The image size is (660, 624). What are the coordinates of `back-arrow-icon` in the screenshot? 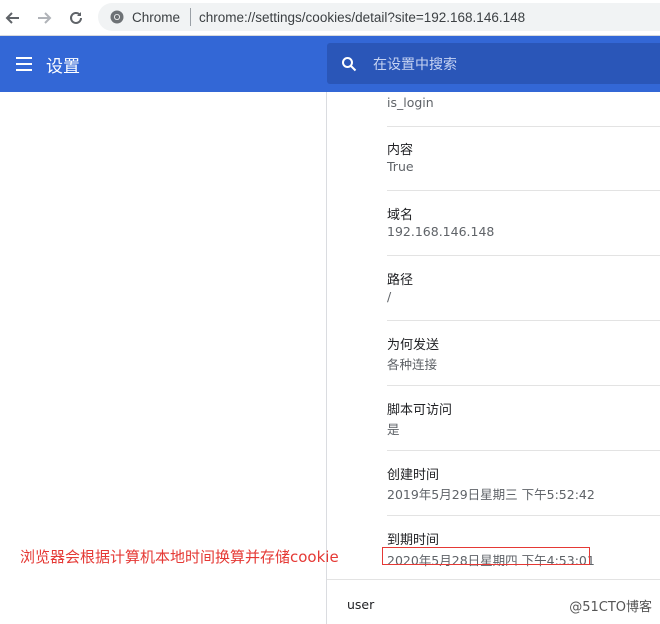 It's located at (12, 18).